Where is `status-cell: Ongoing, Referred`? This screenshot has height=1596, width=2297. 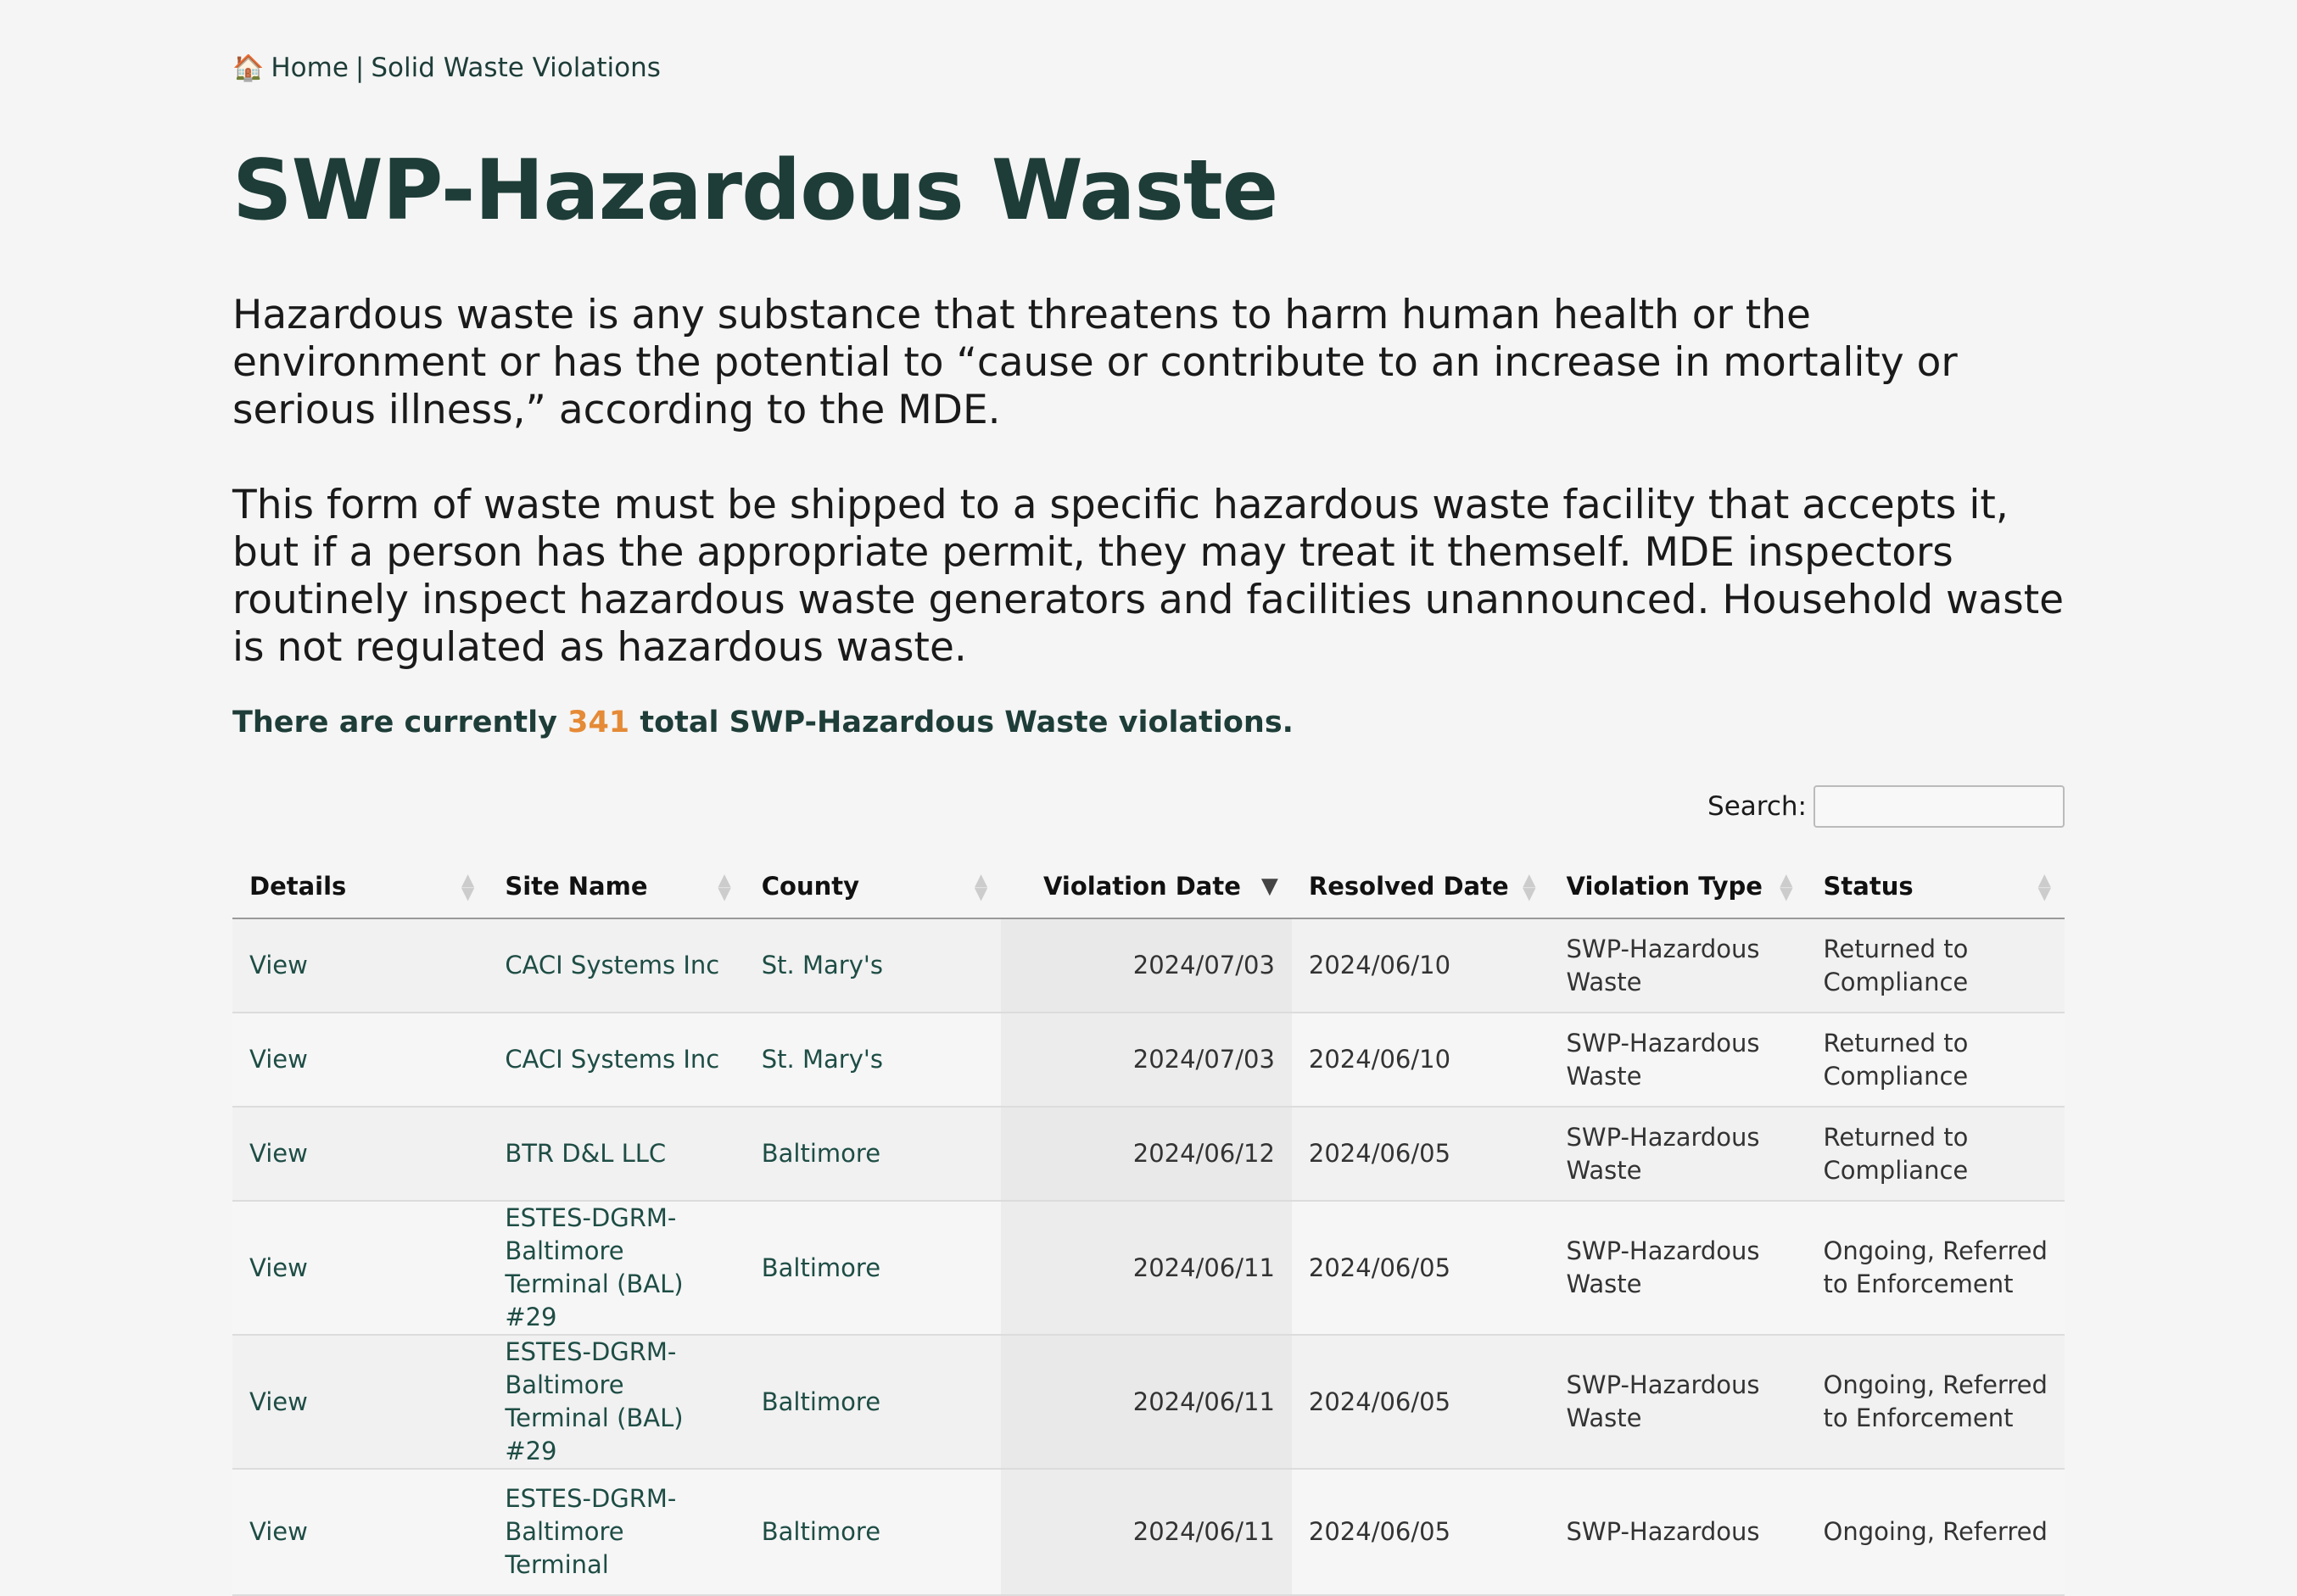 status-cell: Ongoing, Referred is located at coordinates (1936, 1532).